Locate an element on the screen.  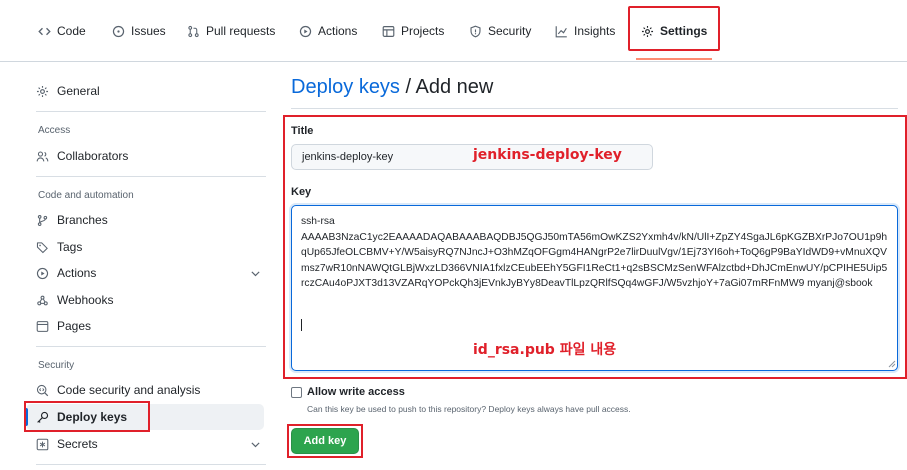
sidebar-item-label: General is located at coordinates (78, 91).